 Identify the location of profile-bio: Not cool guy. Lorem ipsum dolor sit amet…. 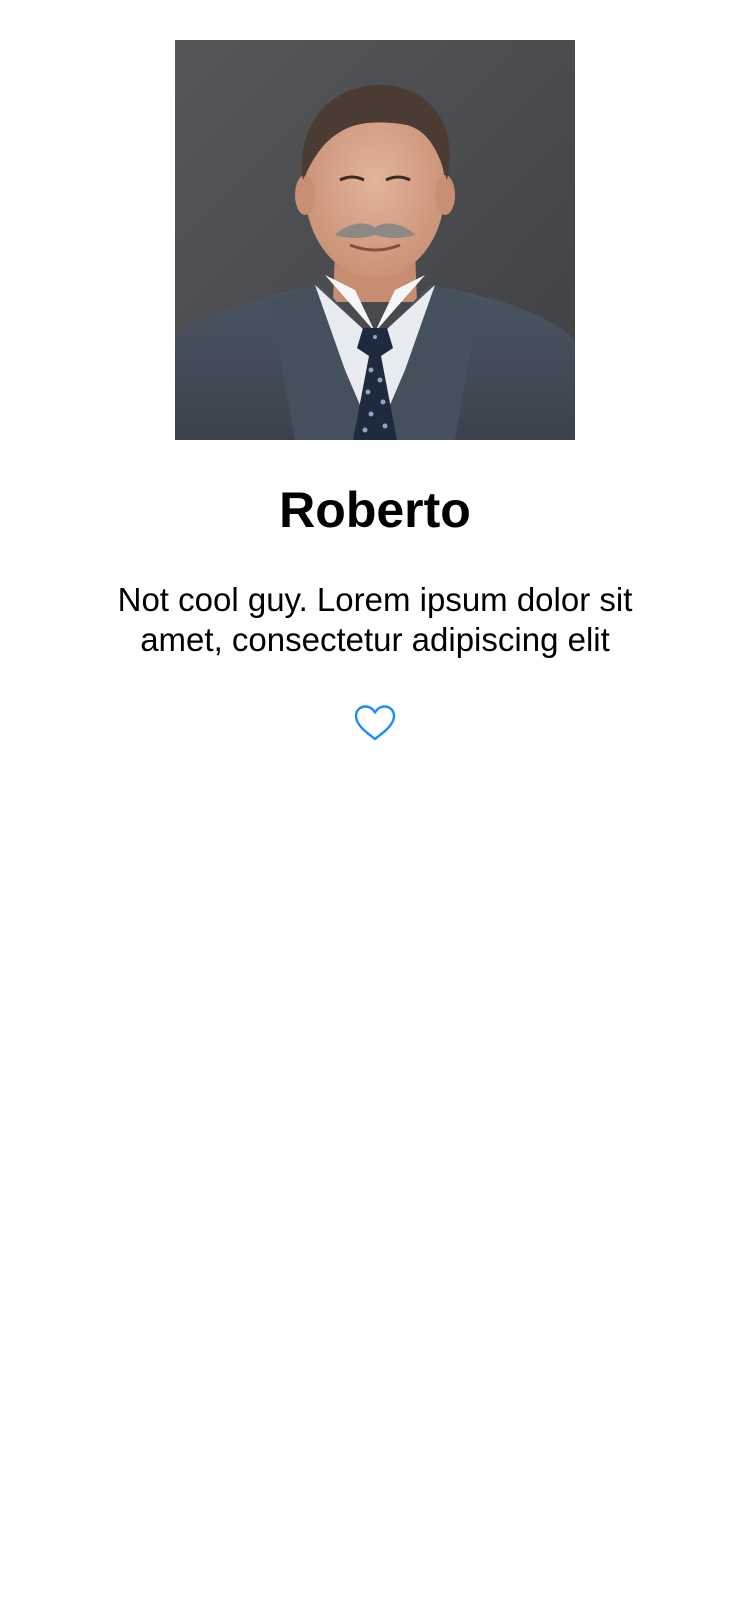
(375, 619).